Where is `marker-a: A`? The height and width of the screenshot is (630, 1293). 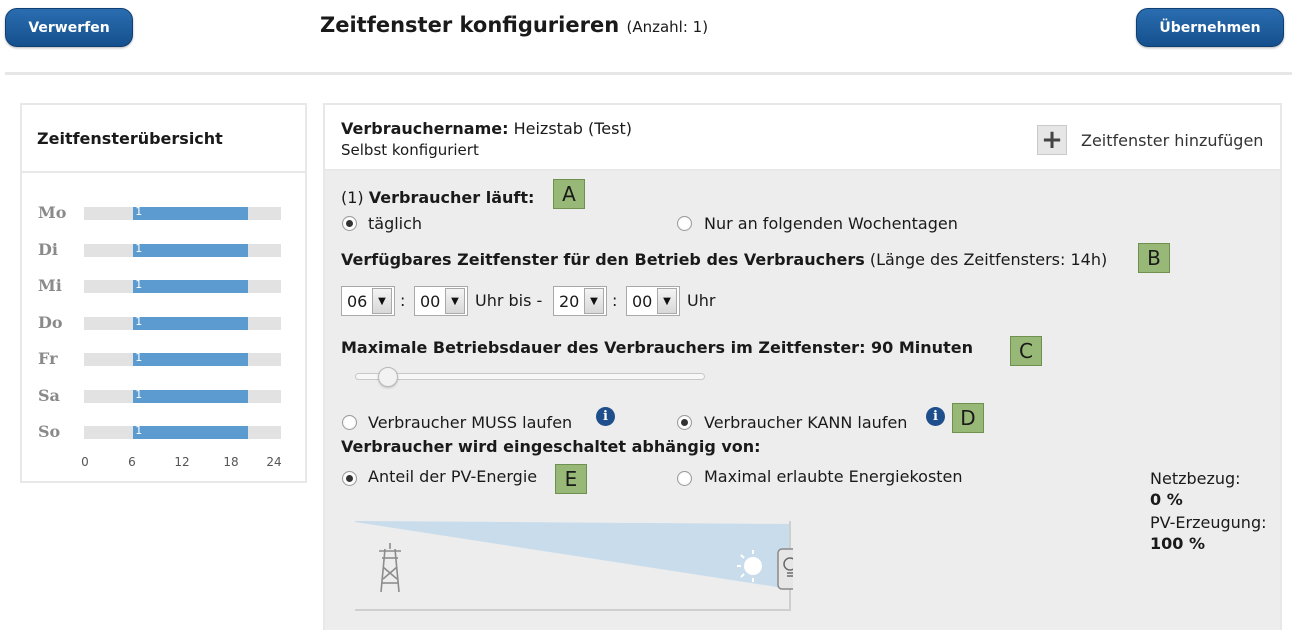
marker-a: A is located at coordinates (569, 194).